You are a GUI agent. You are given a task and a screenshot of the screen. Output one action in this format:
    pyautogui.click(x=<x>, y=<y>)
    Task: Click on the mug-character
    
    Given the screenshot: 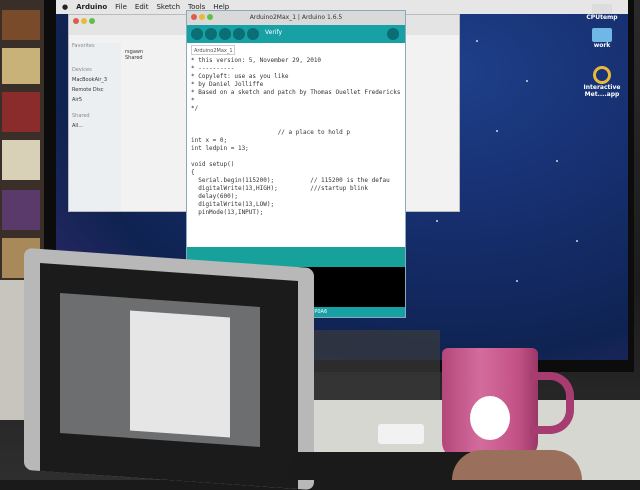 What is the action you would take?
    pyautogui.click(x=490, y=418)
    